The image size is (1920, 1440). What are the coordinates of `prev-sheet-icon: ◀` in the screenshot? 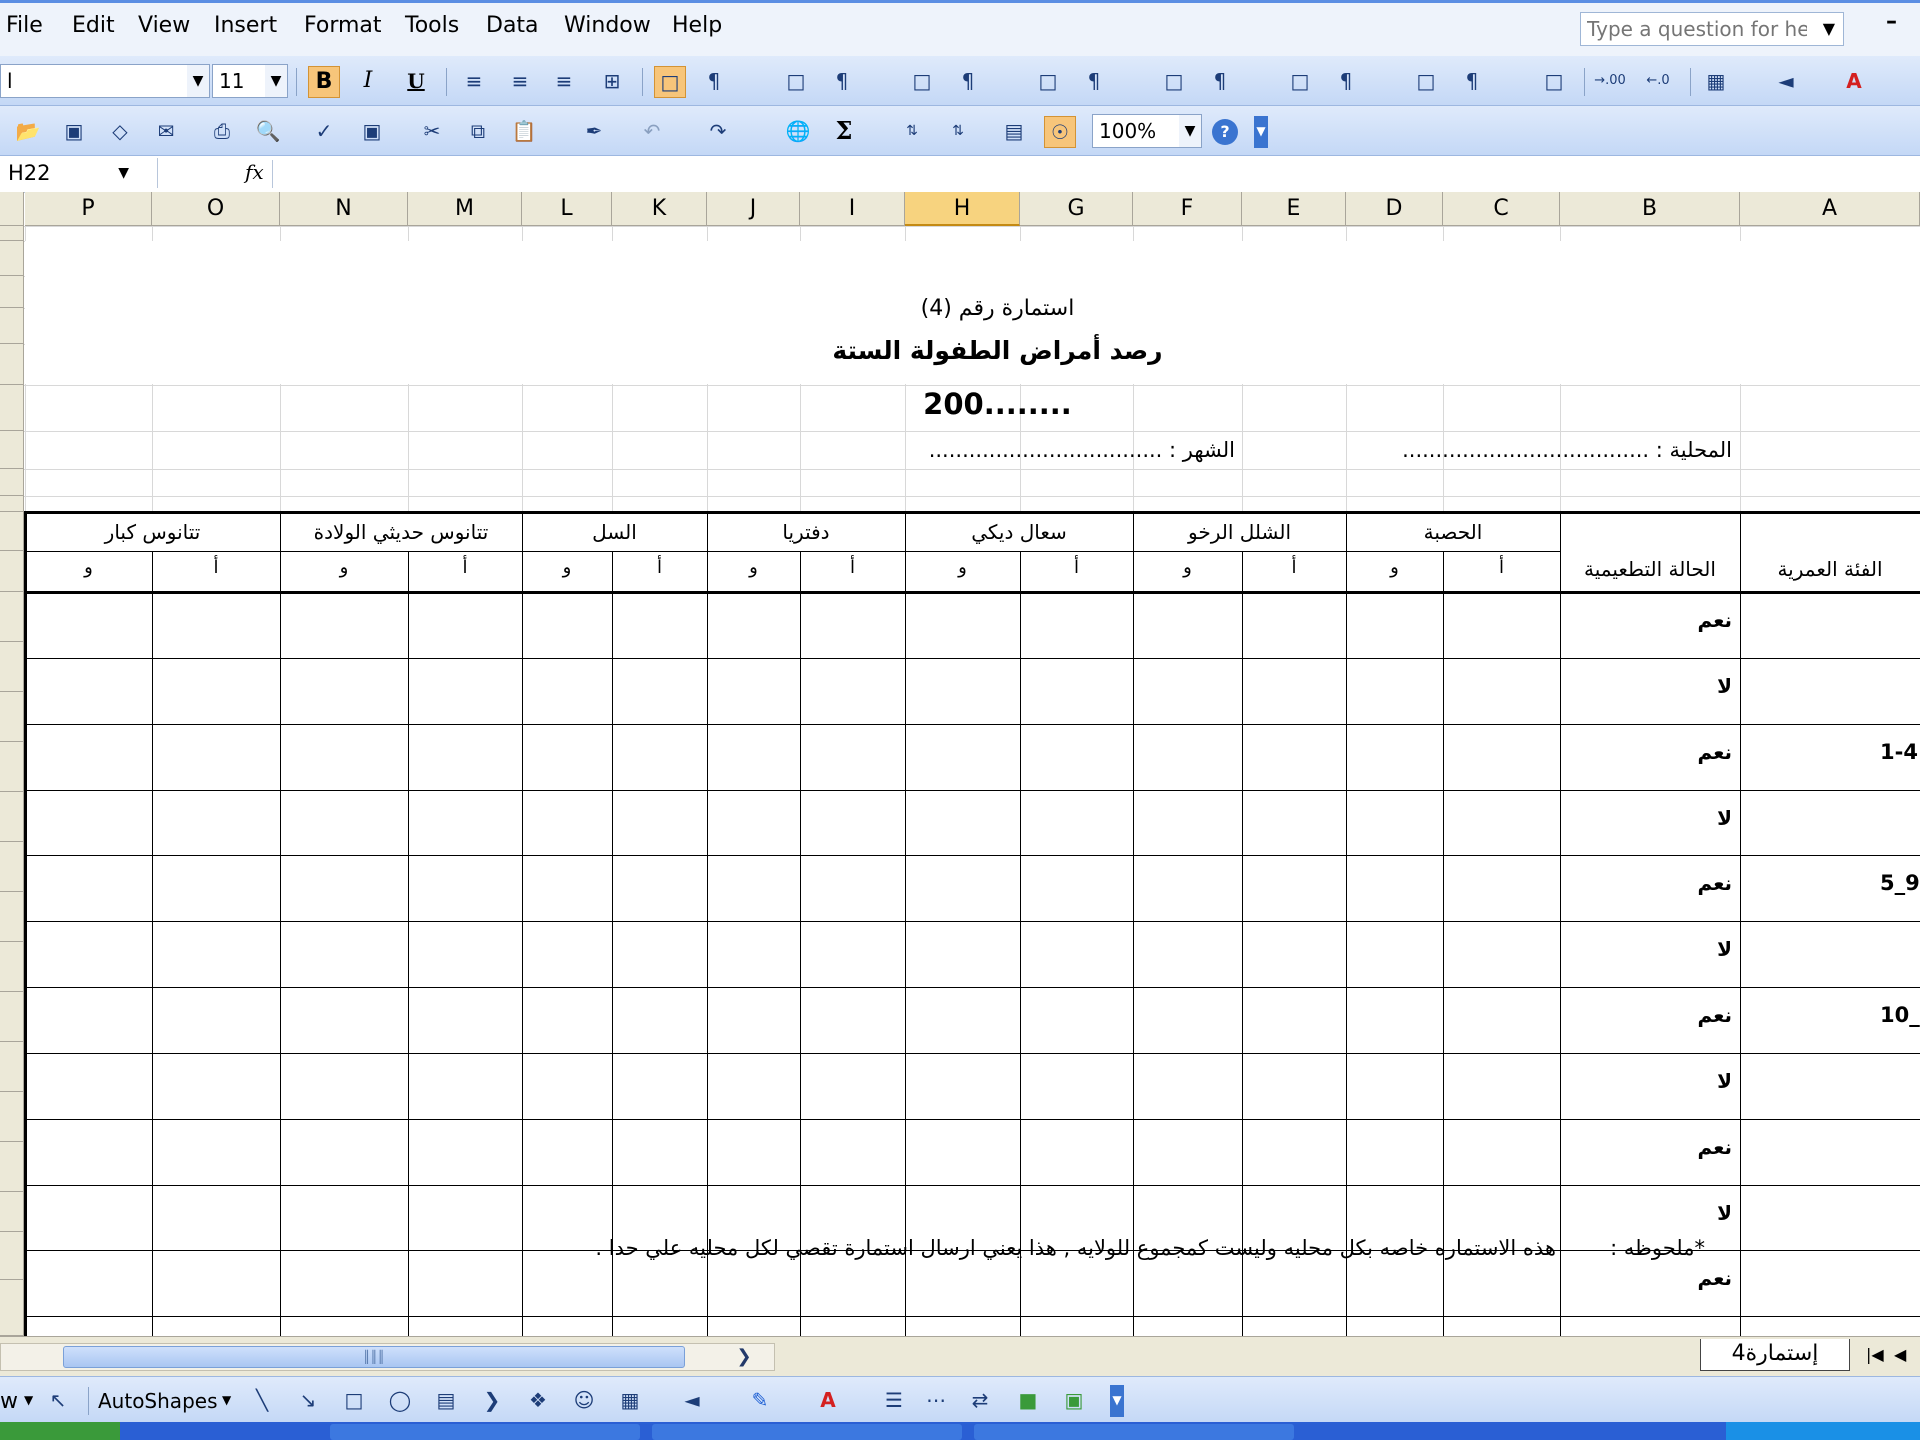 It's located at (1900, 1354).